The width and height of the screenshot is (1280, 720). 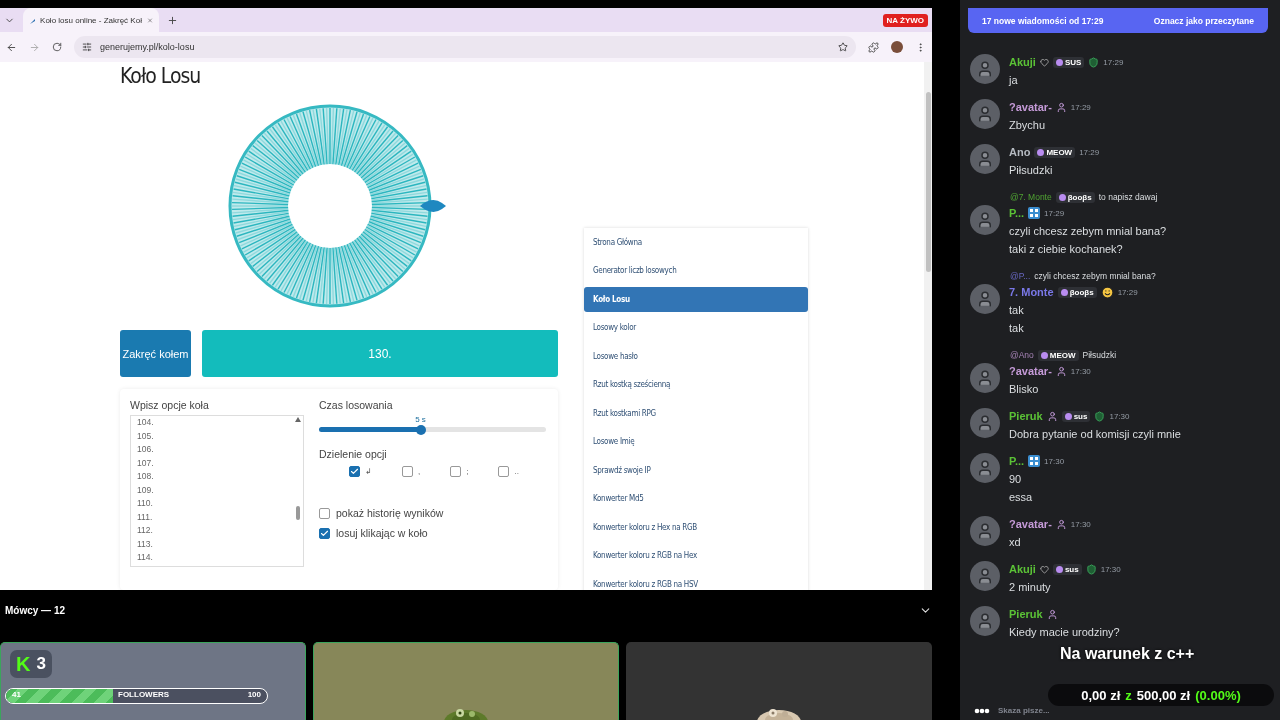 What do you see at coordinates (356, 405) in the screenshot?
I see `time-label: Czas losowania` at bounding box center [356, 405].